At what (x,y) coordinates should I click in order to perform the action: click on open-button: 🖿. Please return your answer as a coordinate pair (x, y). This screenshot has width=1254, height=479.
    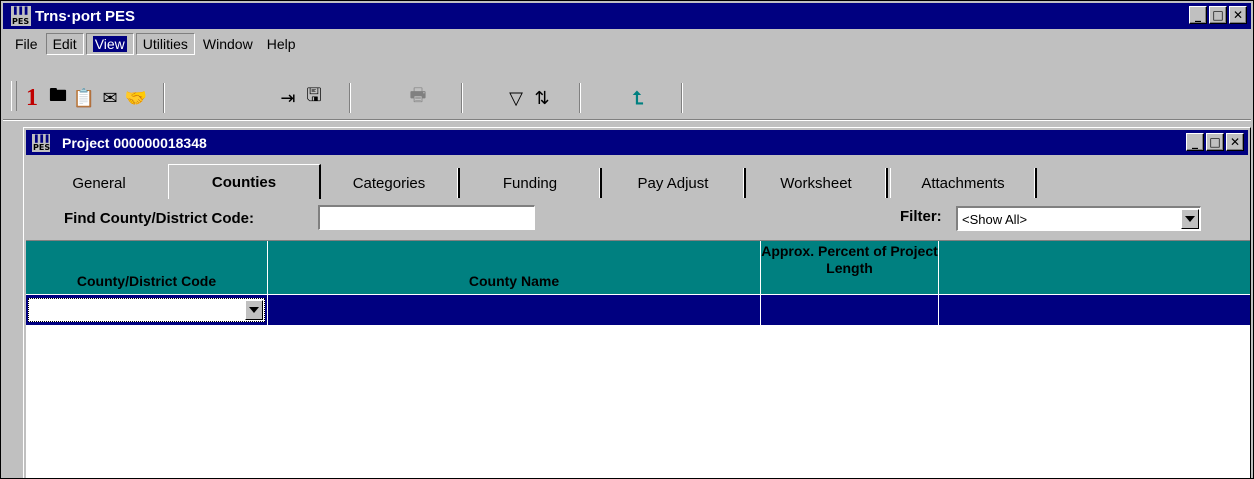
    Looking at the image, I should click on (58, 98).